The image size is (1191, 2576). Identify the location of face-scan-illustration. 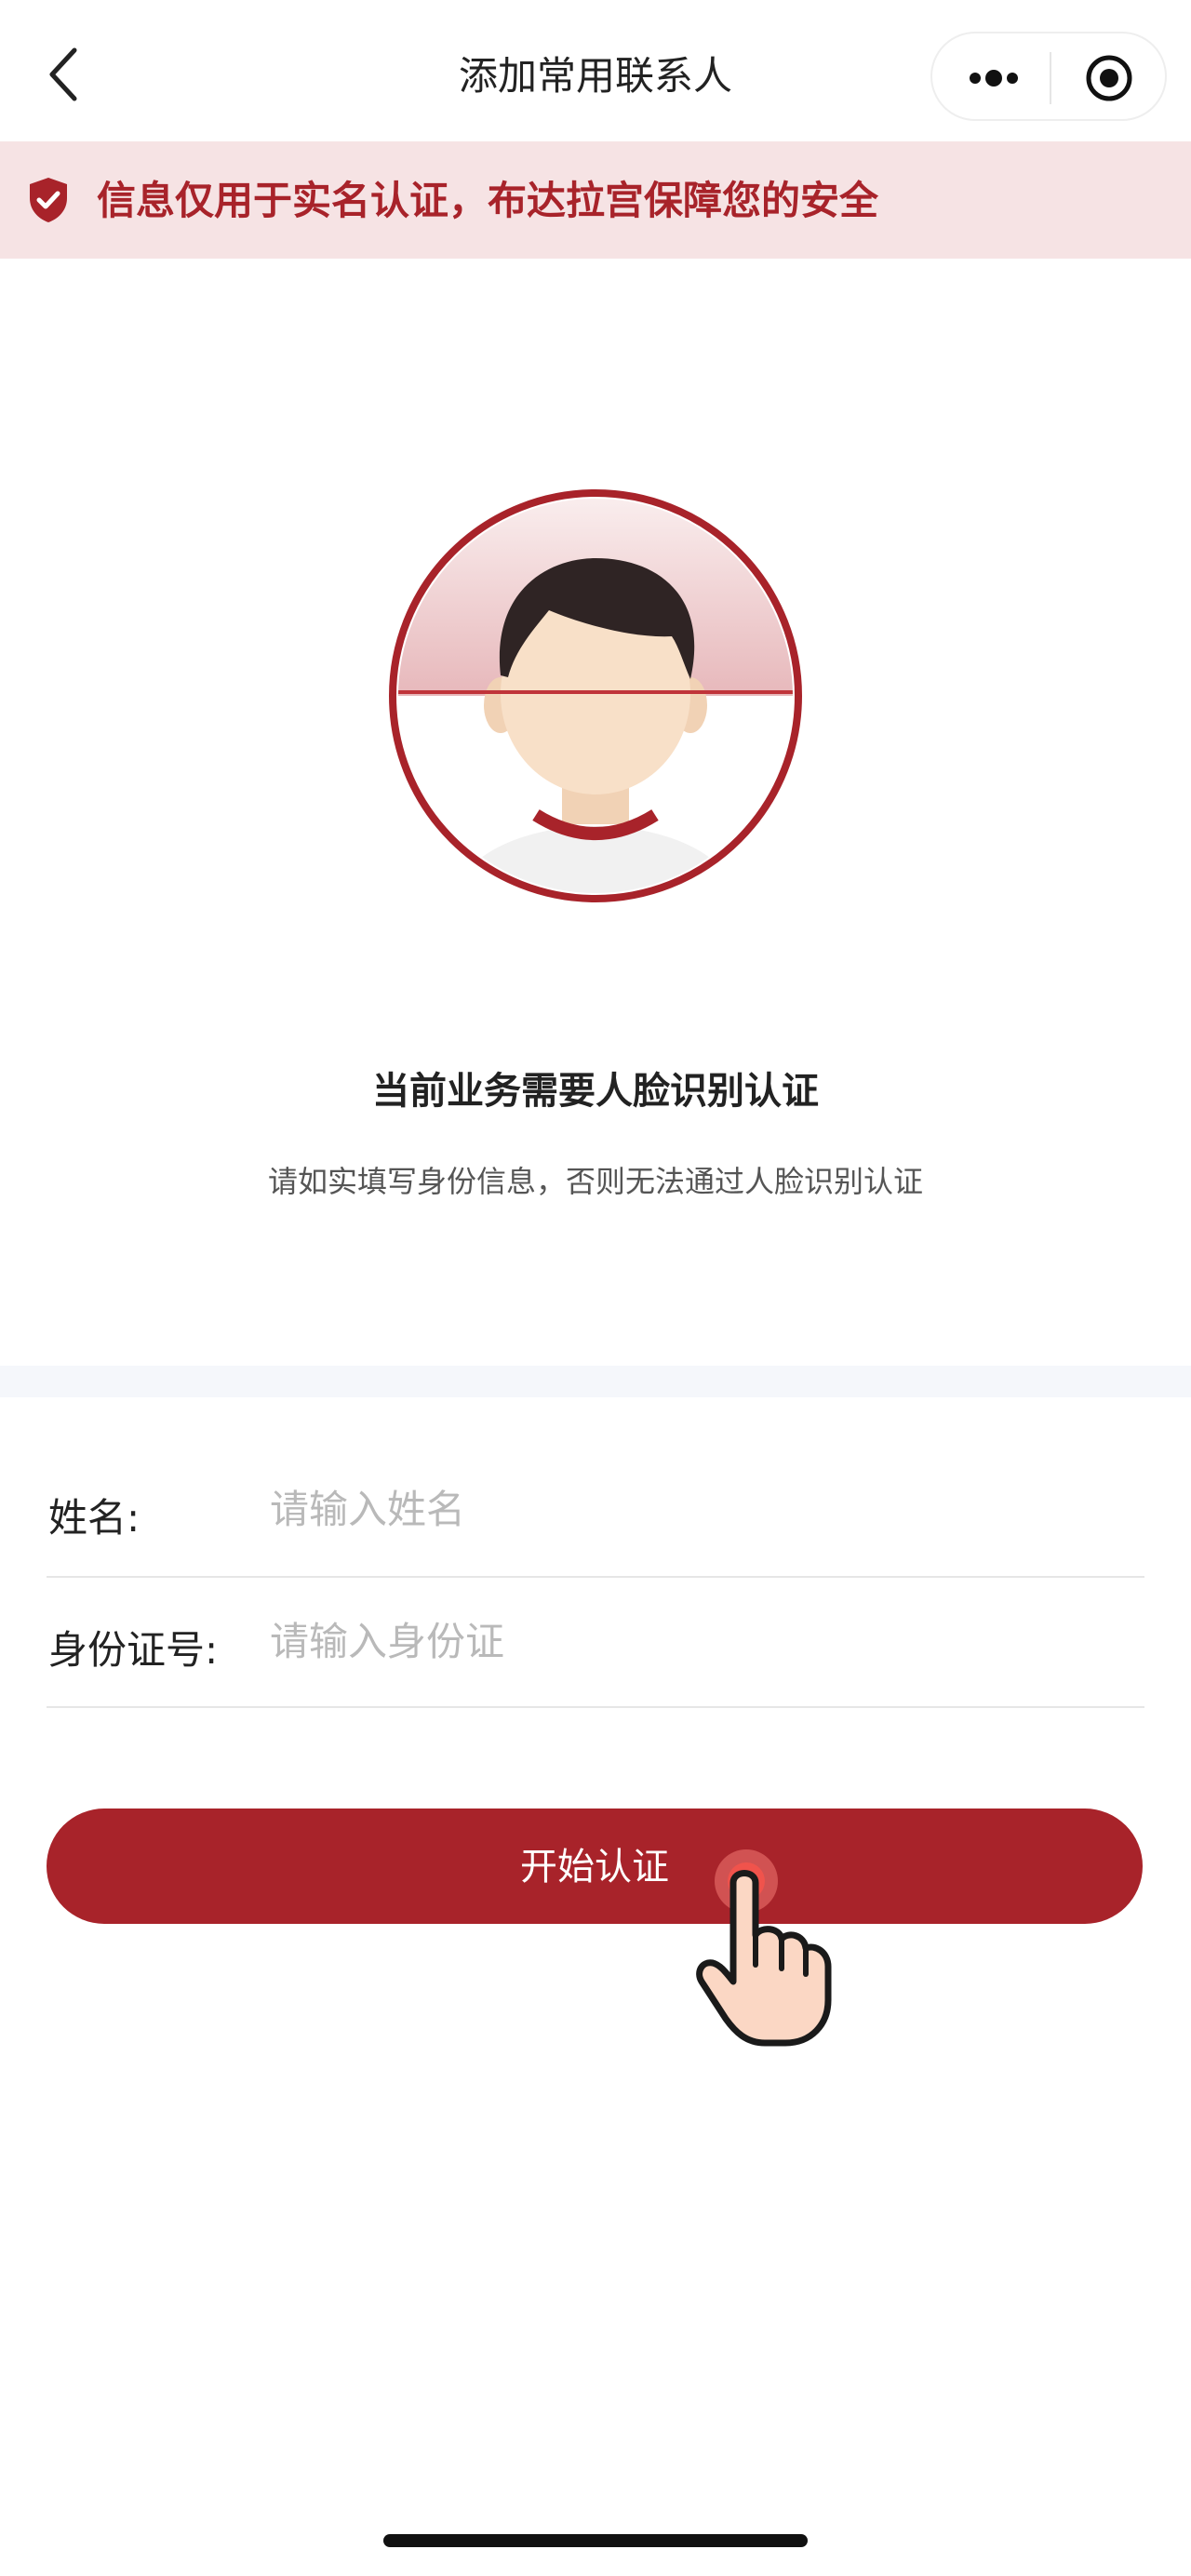
(595, 696).